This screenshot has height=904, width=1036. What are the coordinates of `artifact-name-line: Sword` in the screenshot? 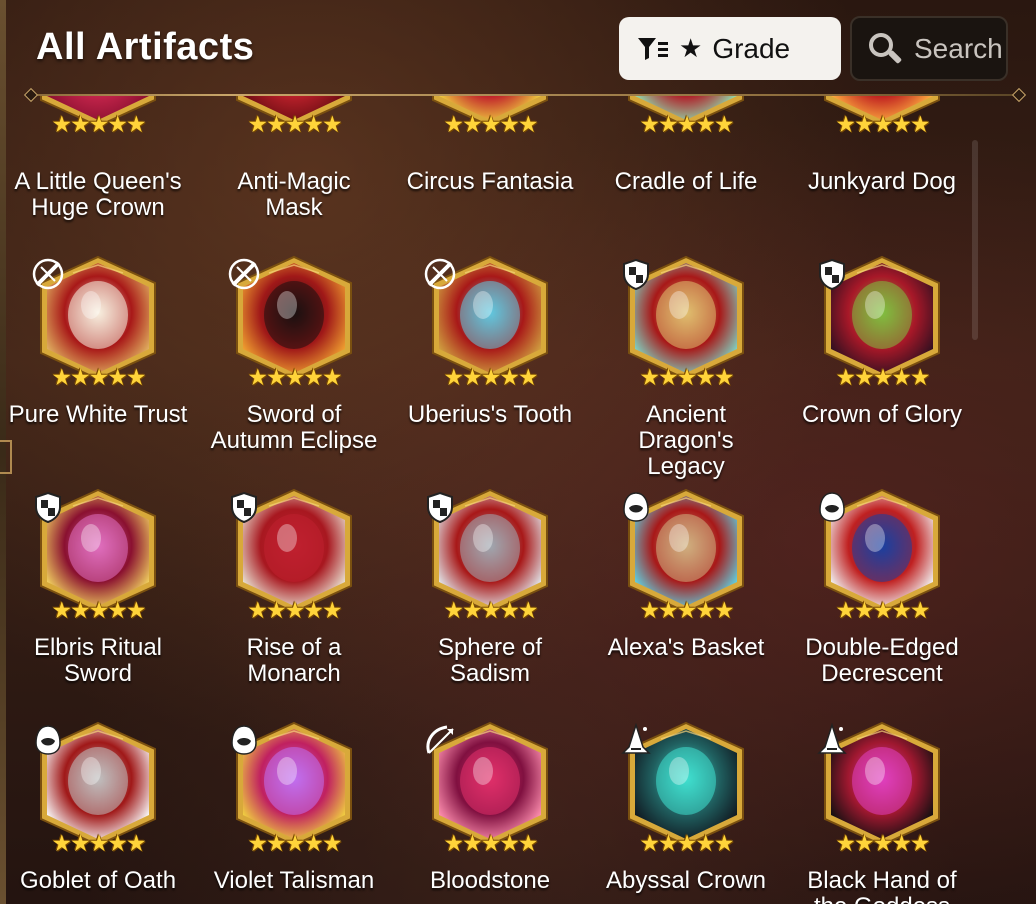 It's located at (98, 673).